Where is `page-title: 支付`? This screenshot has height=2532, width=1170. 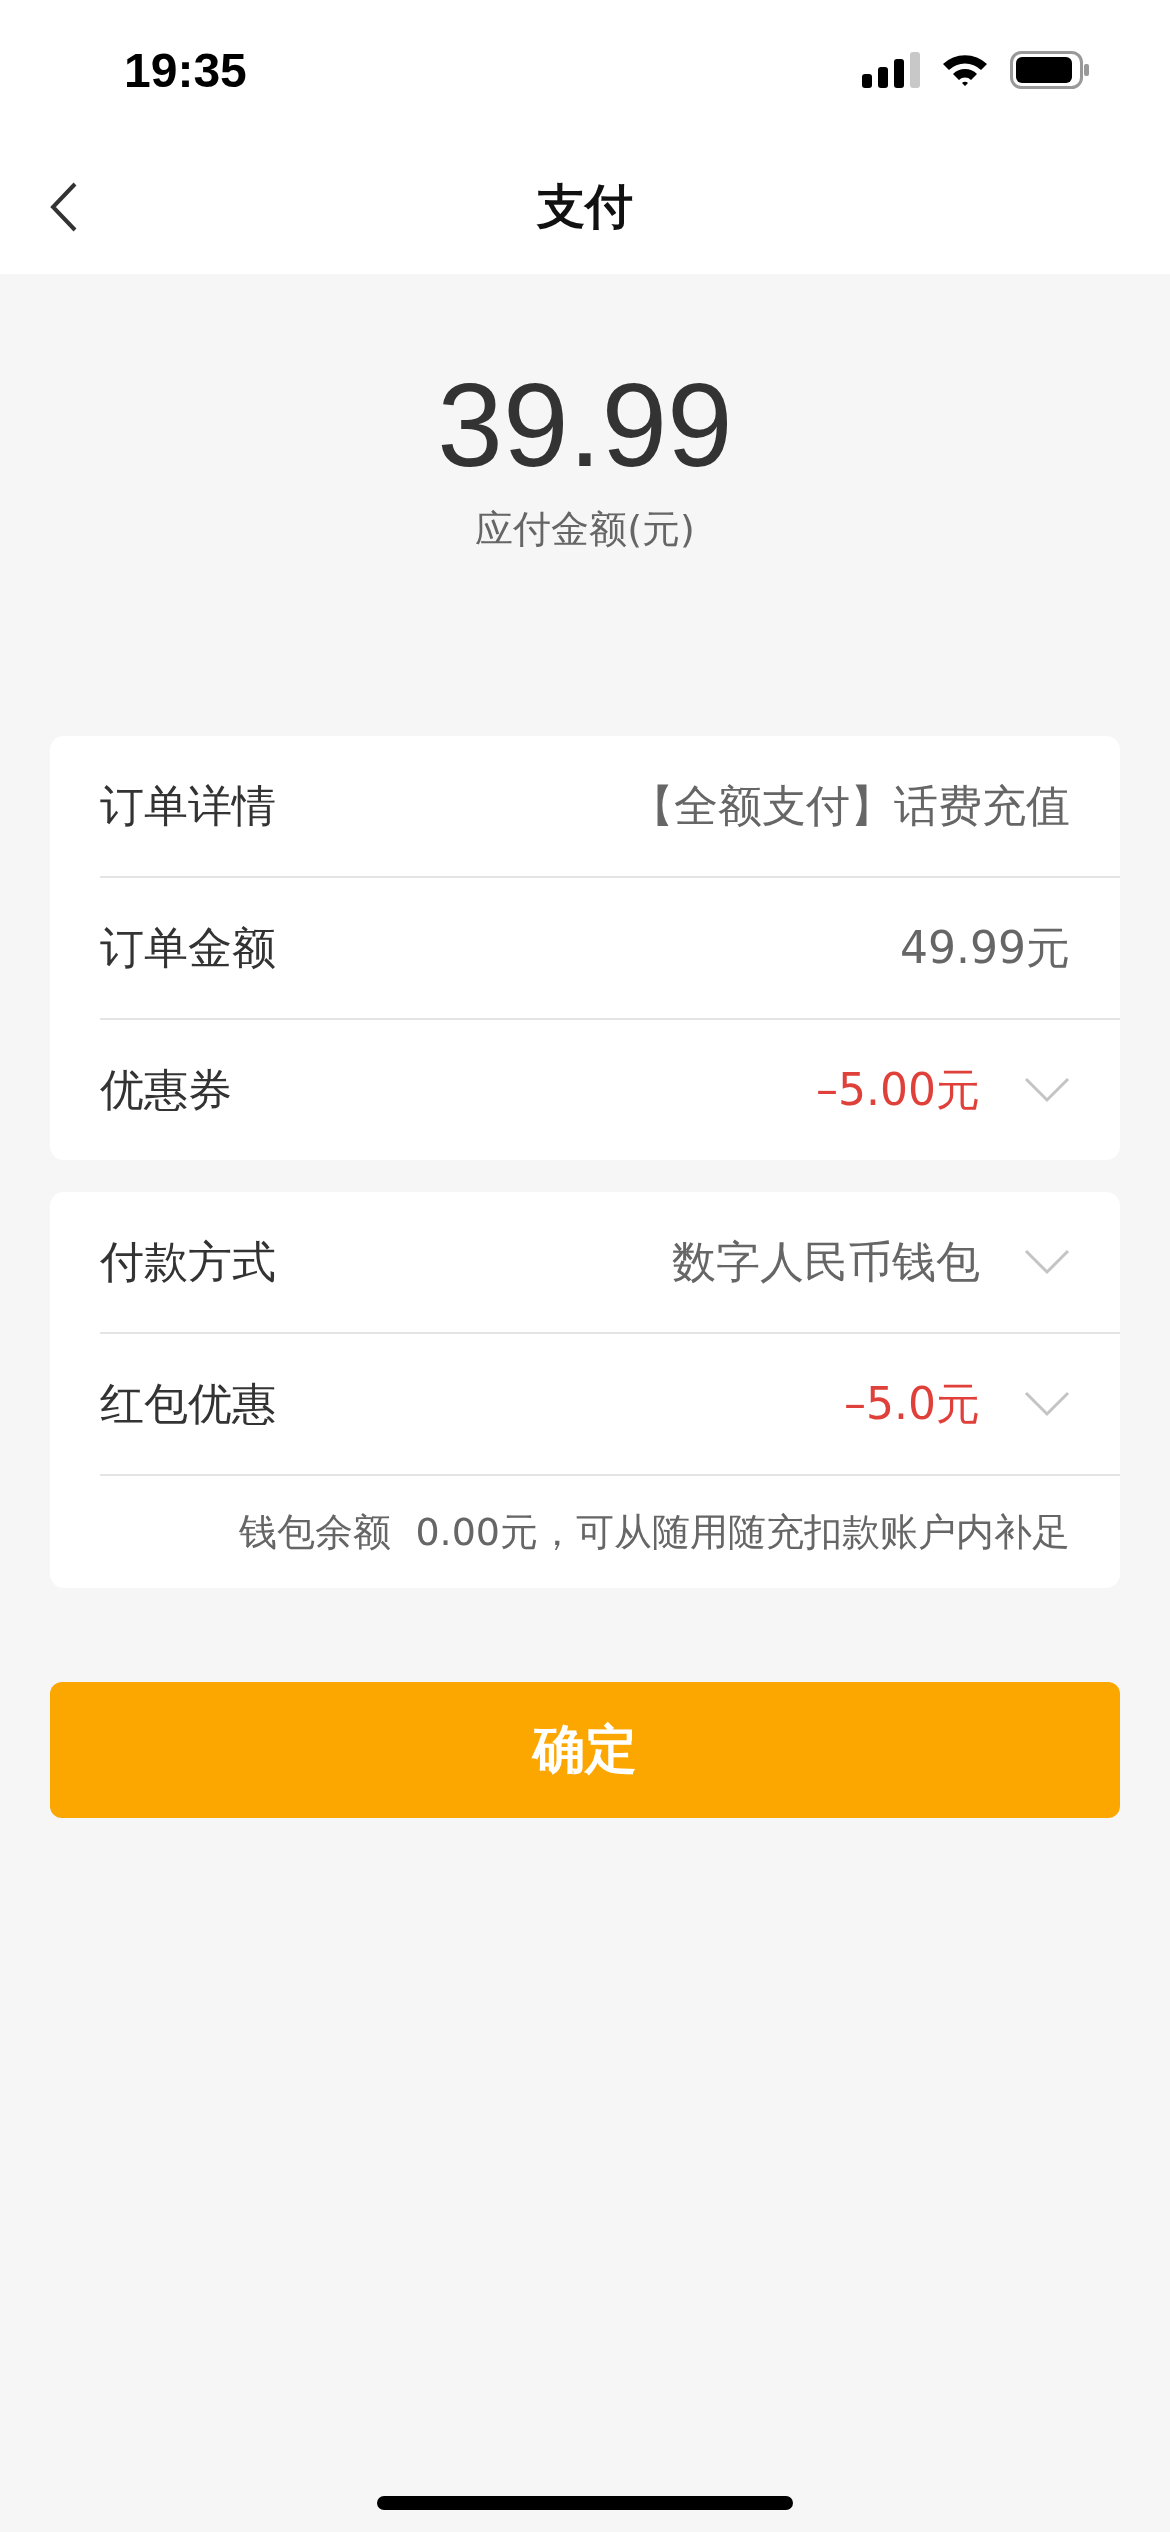 page-title: 支付 is located at coordinates (585, 206).